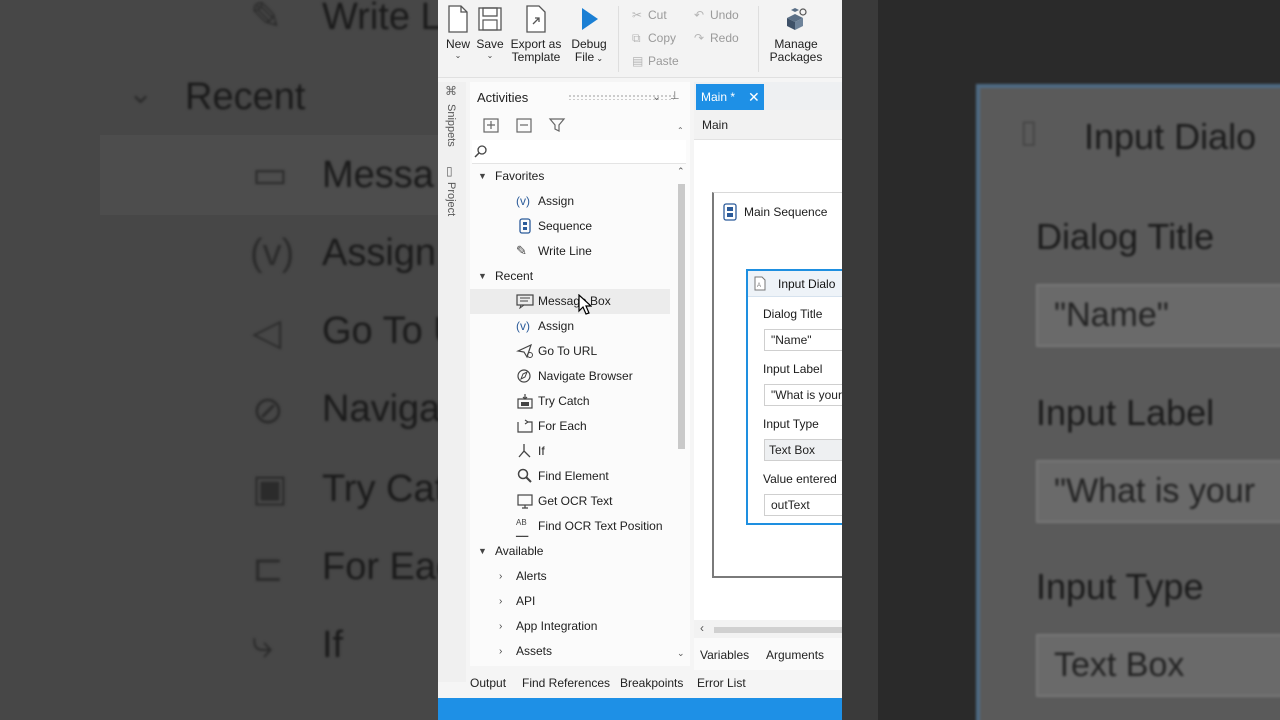 This screenshot has height=720, width=1280. I want to click on breakpoints-tab: Breakpoints, so click(651, 683).